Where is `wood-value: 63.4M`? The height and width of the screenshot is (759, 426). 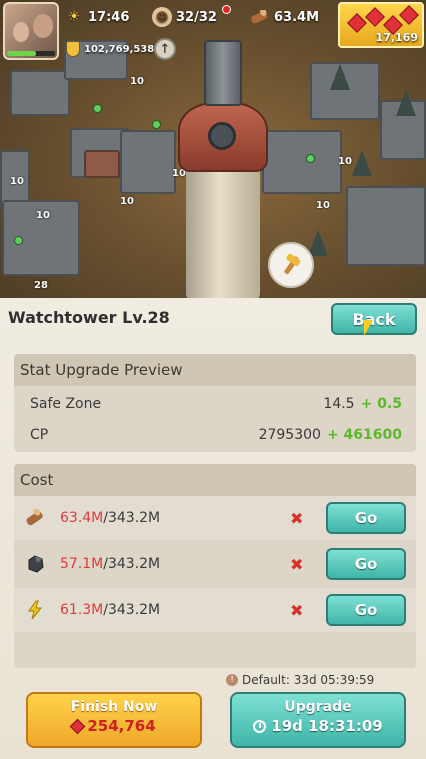 wood-value: 63.4M is located at coordinates (297, 17).